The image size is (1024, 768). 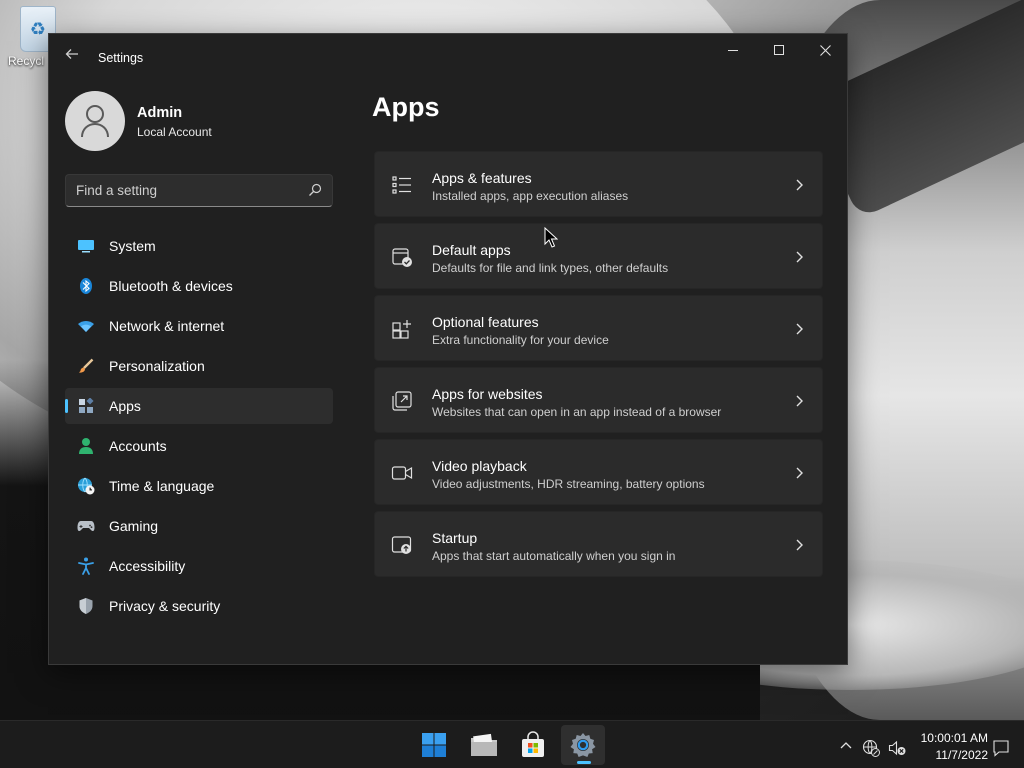 I want to click on bluetooth-icon, so click(x=86, y=286).